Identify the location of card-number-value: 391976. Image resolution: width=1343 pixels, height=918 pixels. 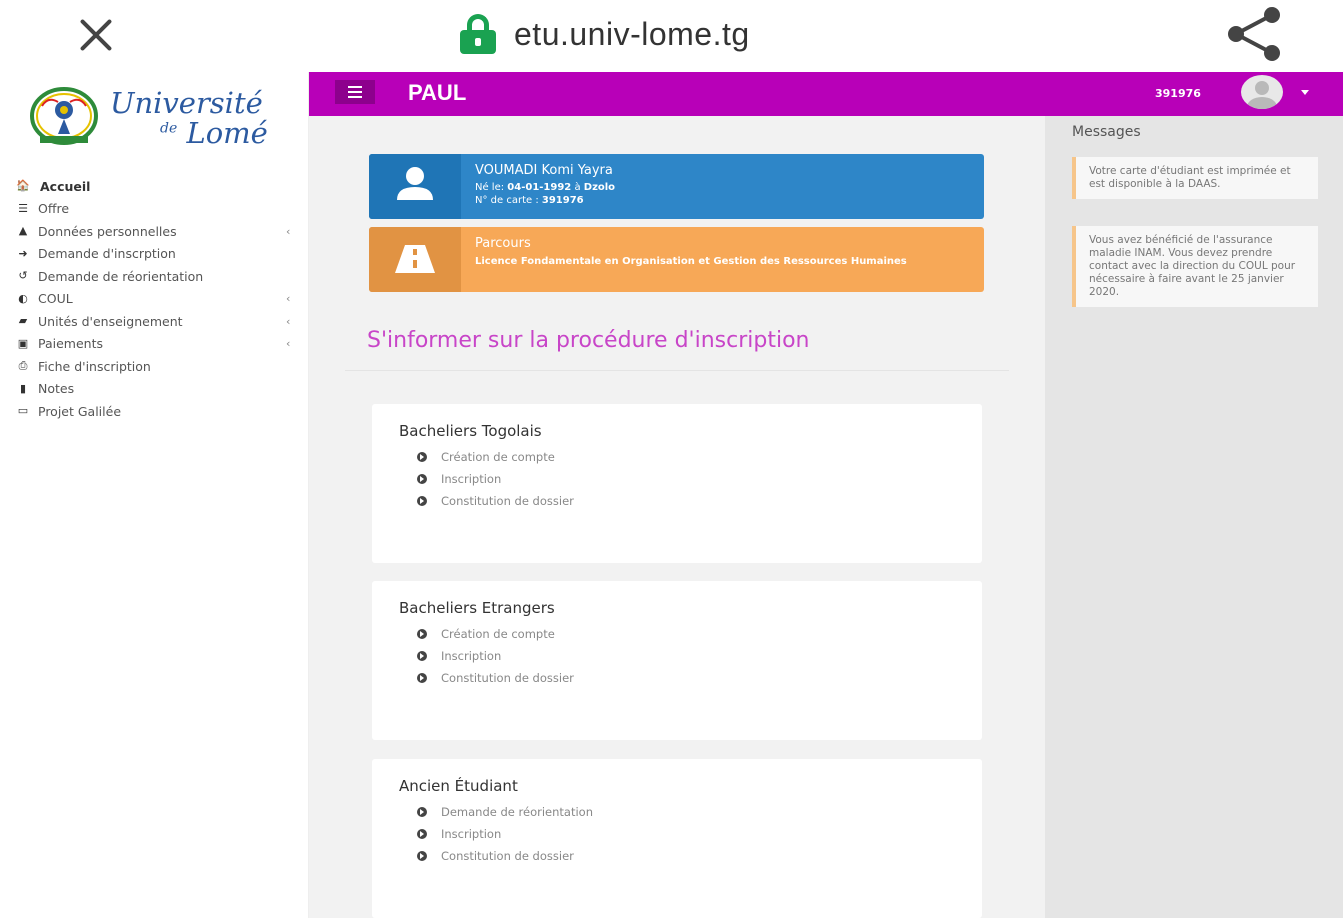
(562, 200).